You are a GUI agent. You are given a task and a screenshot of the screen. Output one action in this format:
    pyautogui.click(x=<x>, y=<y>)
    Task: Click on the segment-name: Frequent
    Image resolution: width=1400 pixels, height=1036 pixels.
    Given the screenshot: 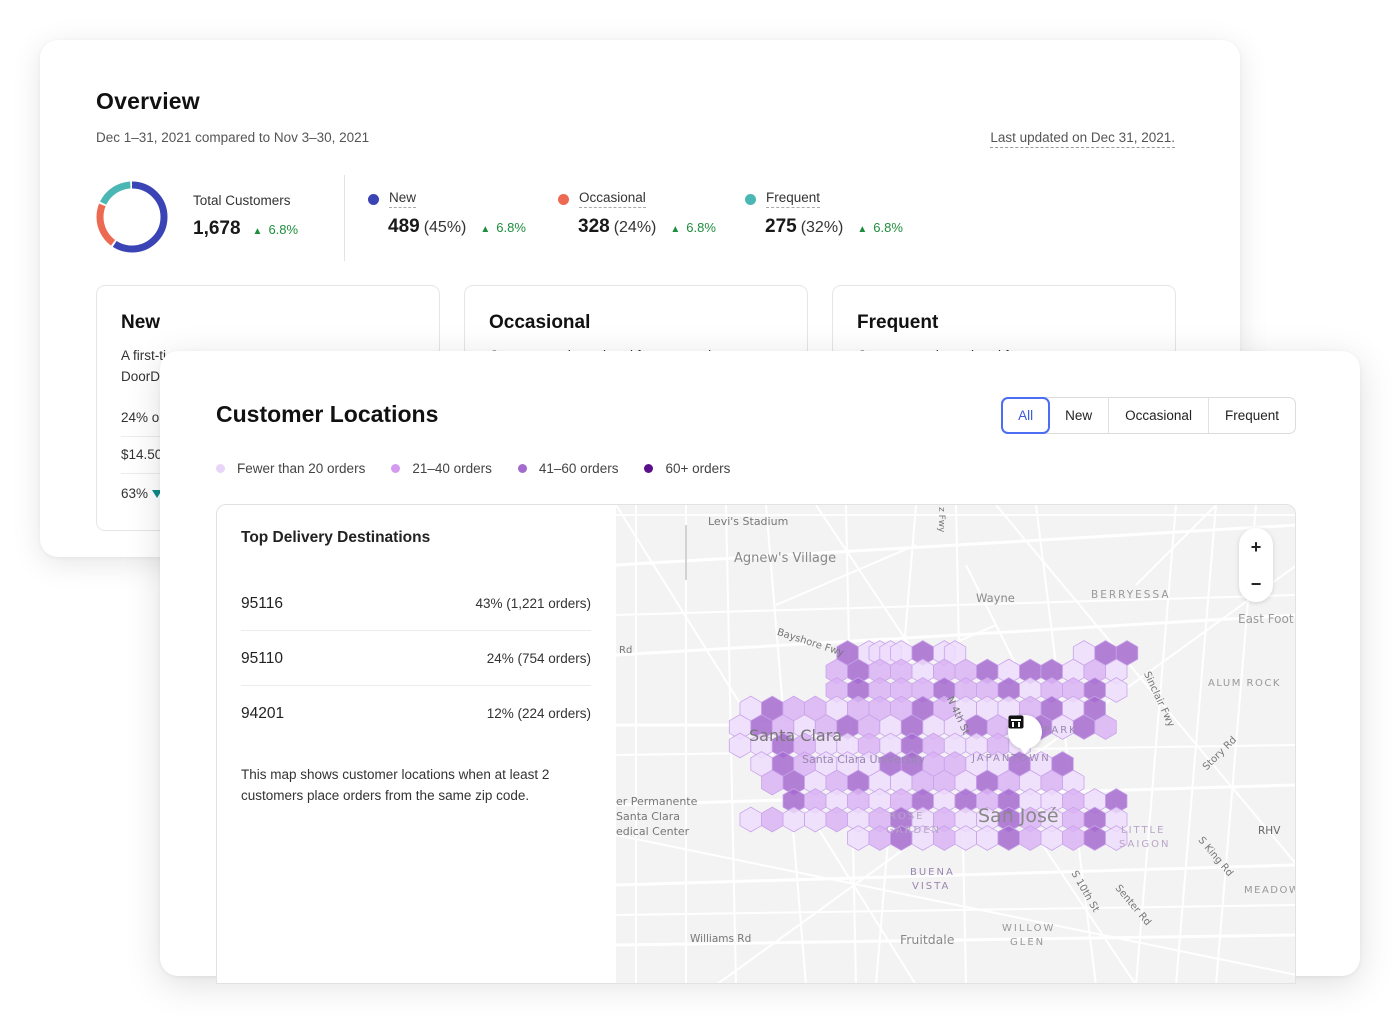 What is the action you would take?
    pyautogui.click(x=793, y=199)
    